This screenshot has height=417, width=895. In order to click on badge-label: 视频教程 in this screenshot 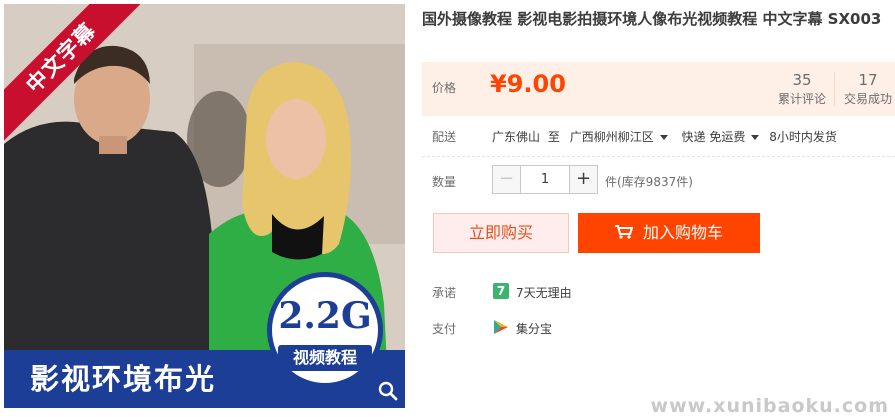, I will do `click(325, 358)`.